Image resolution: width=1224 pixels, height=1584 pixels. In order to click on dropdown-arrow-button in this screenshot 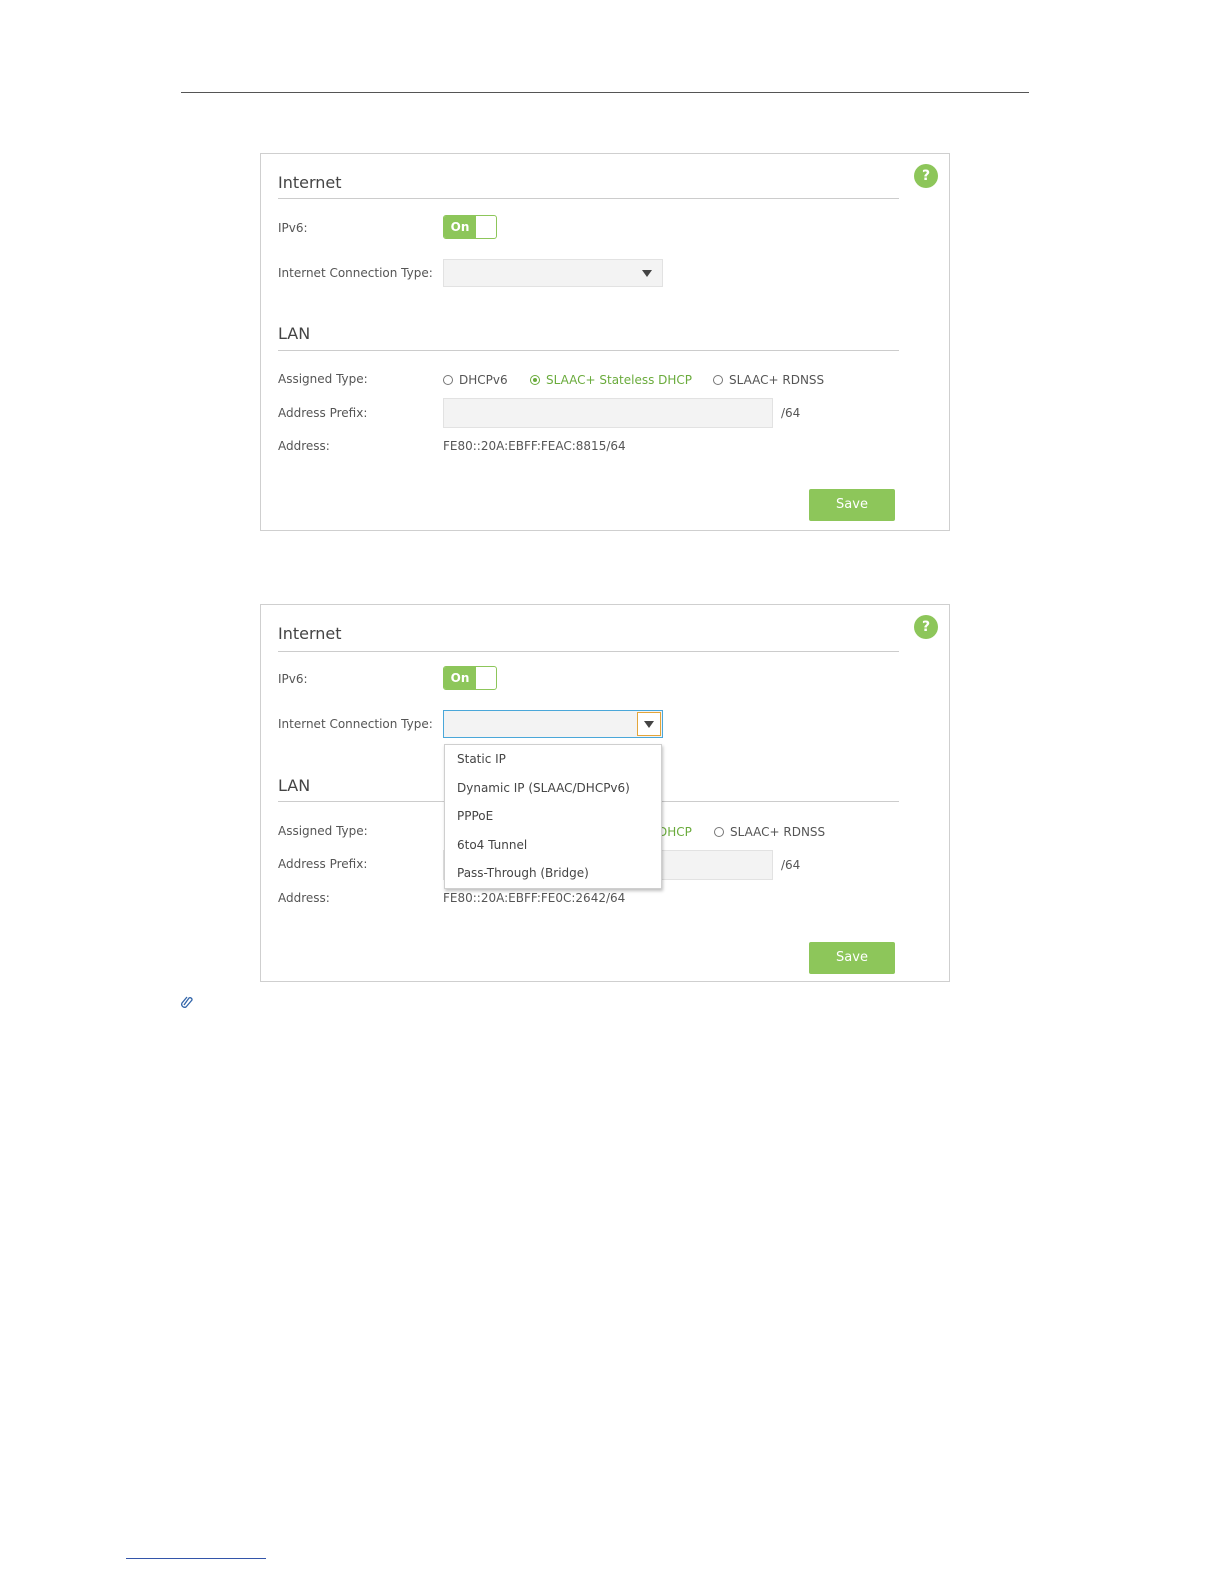, I will do `click(649, 724)`.